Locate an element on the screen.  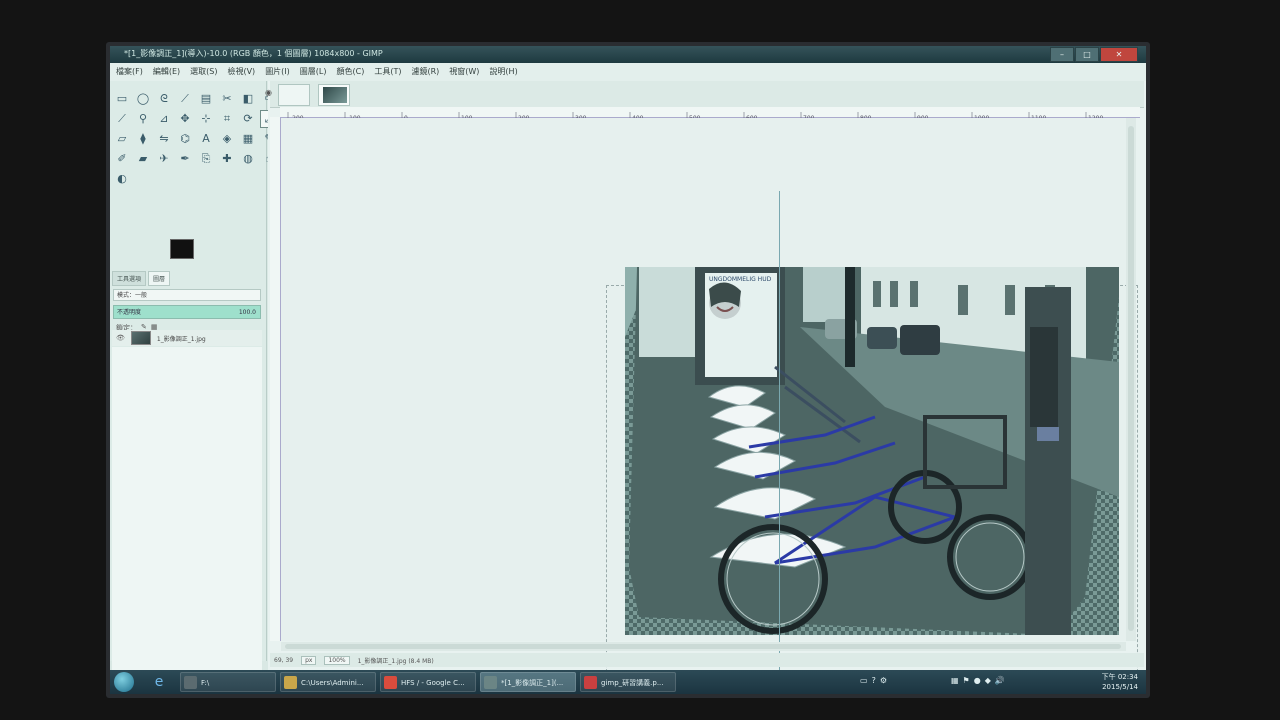
paintbrush-icon: ✐ is located at coordinates (122, 159).